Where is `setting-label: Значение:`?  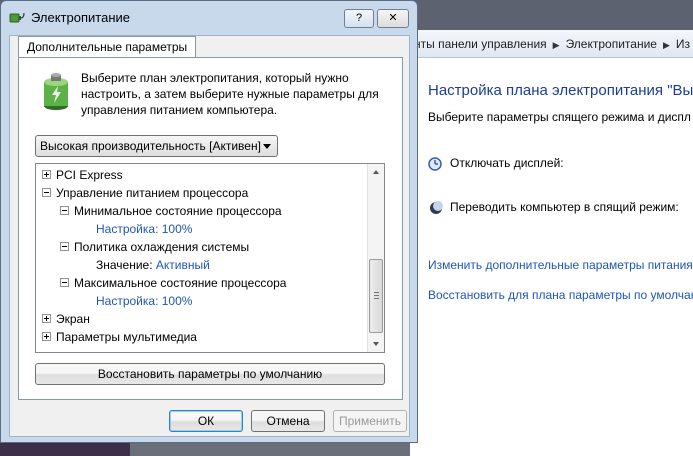
setting-label: Значение: is located at coordinates (124, 265).